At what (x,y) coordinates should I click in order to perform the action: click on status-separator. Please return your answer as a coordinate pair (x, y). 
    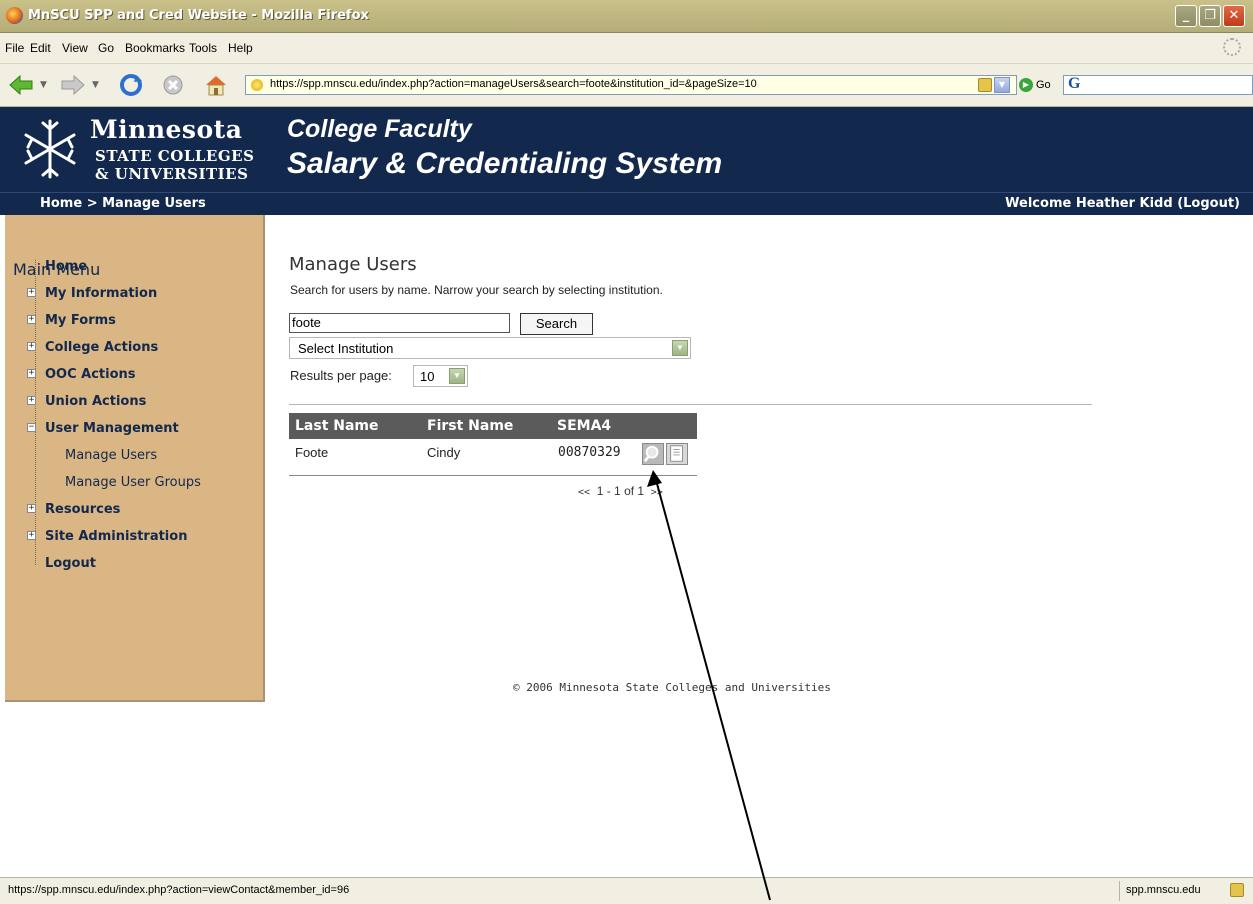
    Looking at the image, I should click on (1119, 891).